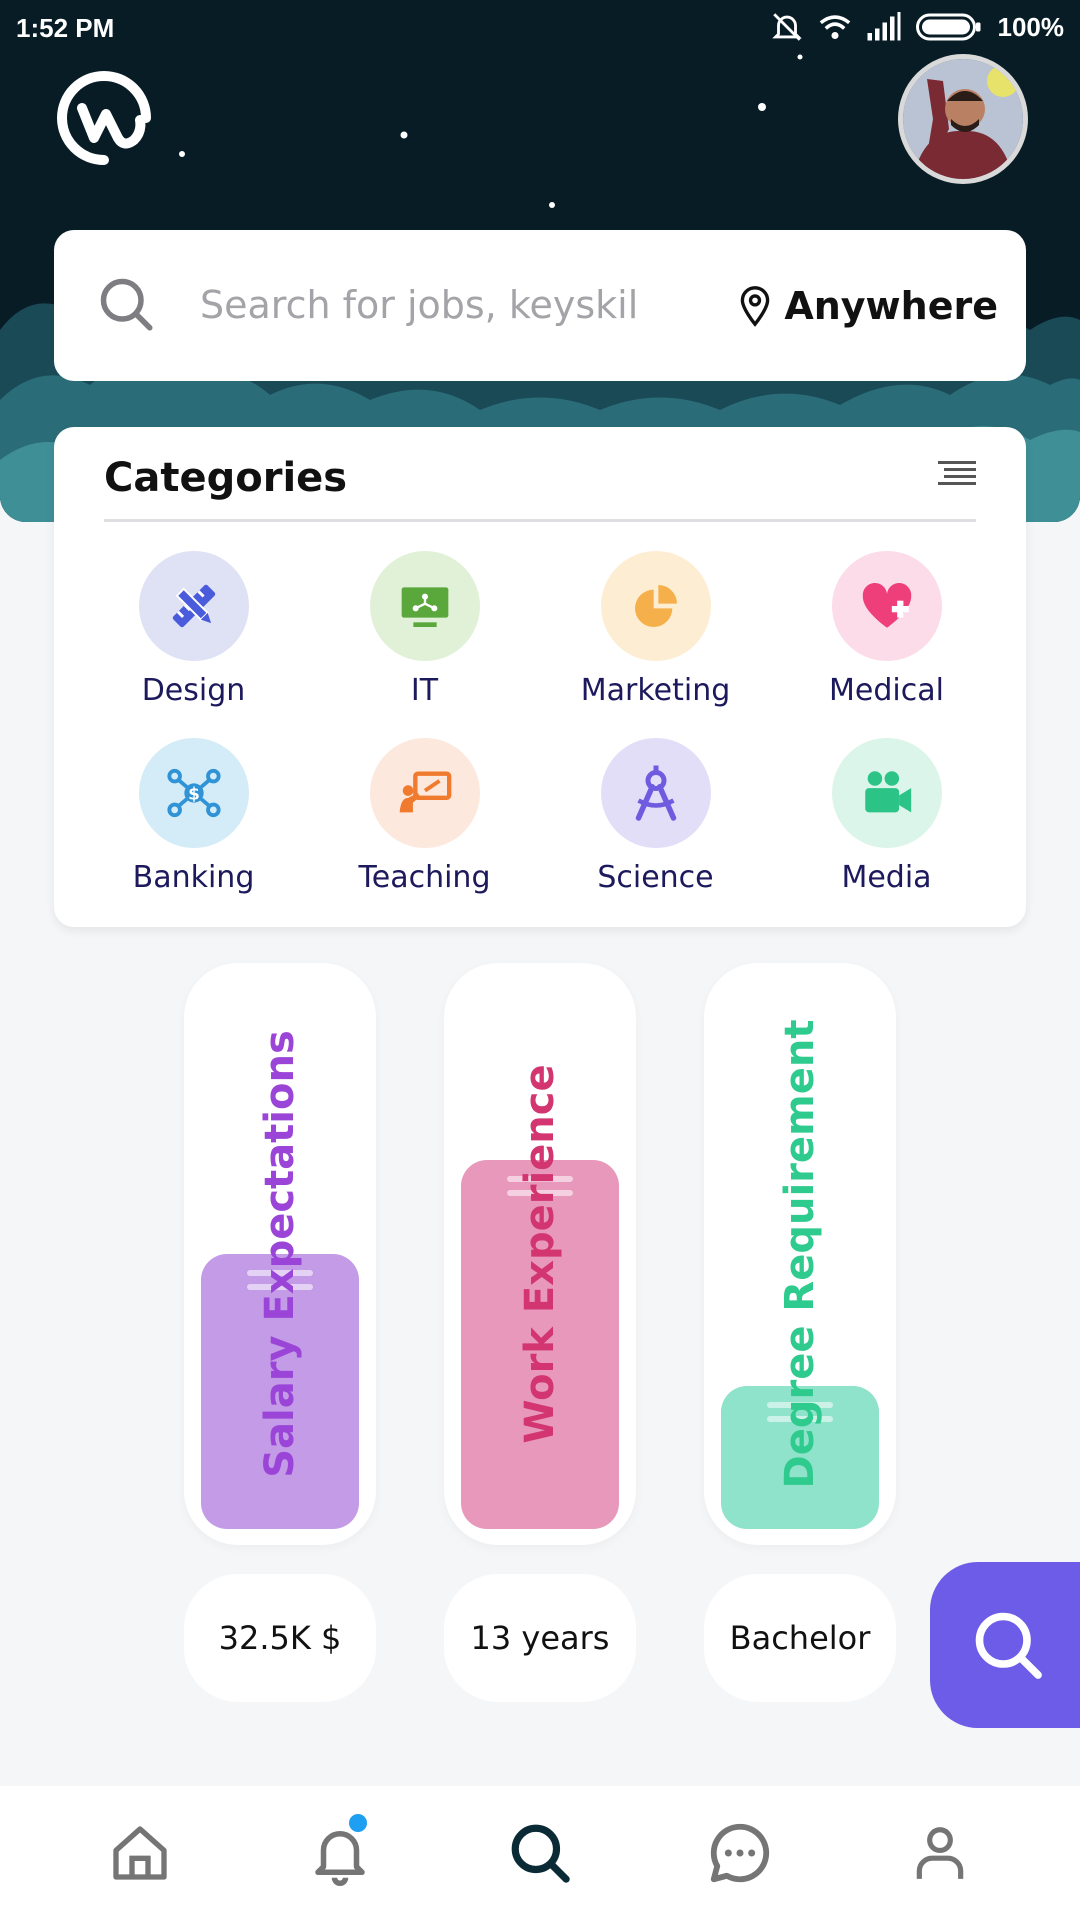  What do you see at coordinates (947, 27) in the screenshot?
I see `battery-icon` at bounding box center [947, 27].